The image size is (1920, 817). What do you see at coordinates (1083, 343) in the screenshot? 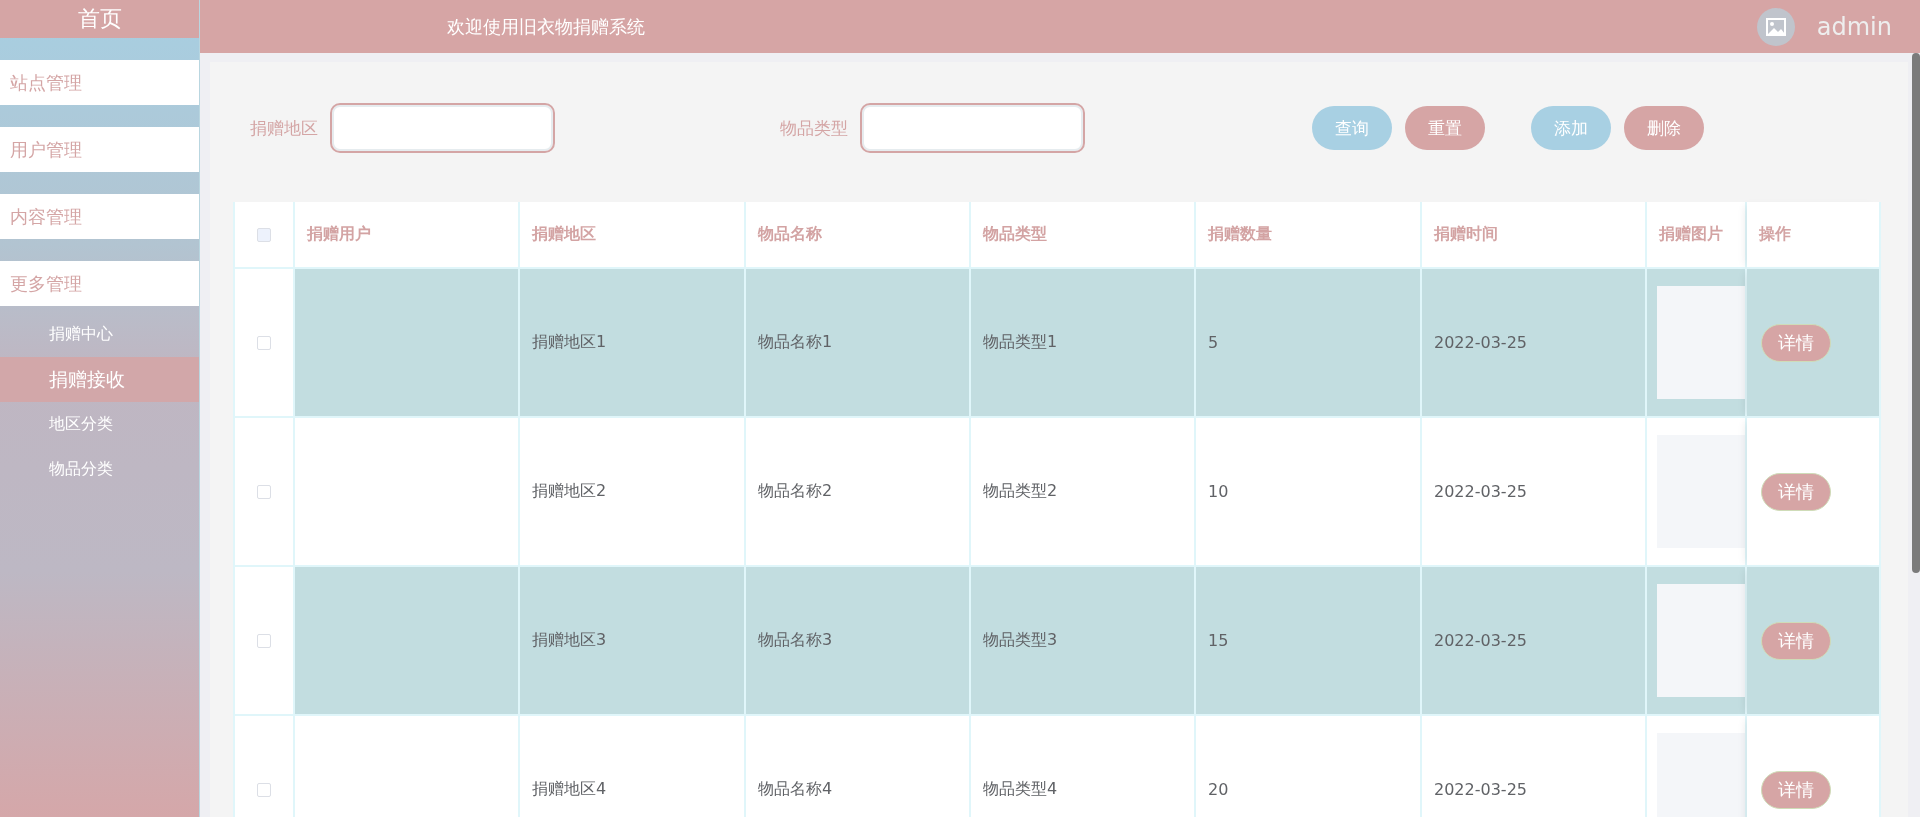
I see `table-cell: 物品类型1` at bounding box center [1083, 343].